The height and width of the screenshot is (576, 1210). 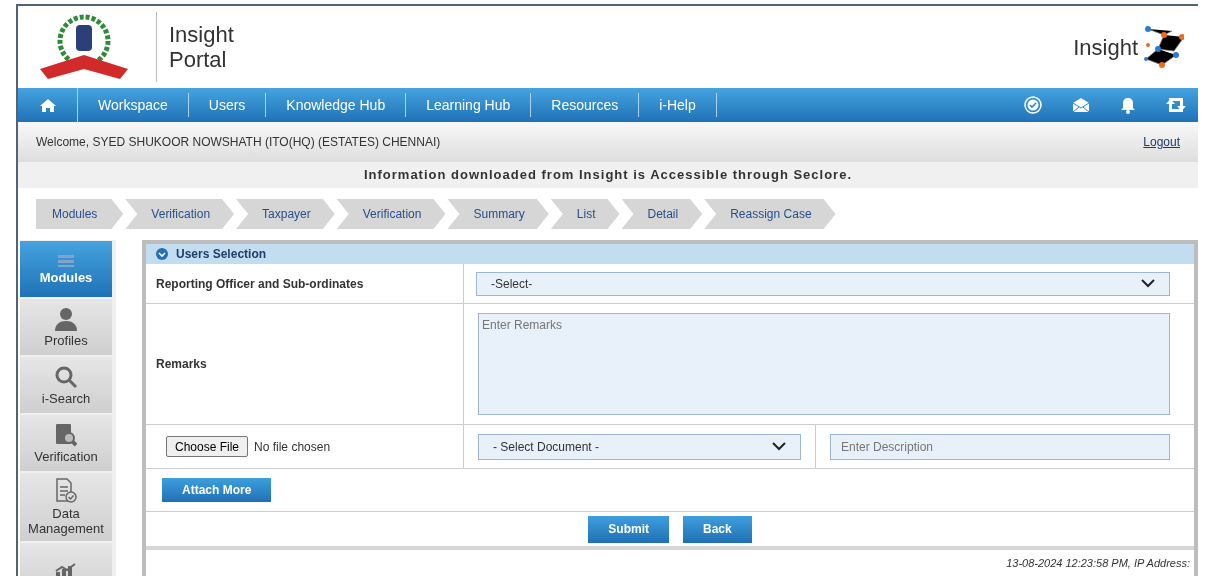 What do you see at coordinates (217, 490) in the screenshot?
I see `attach-more-button: Attach More` at bounding box center [217, 490].